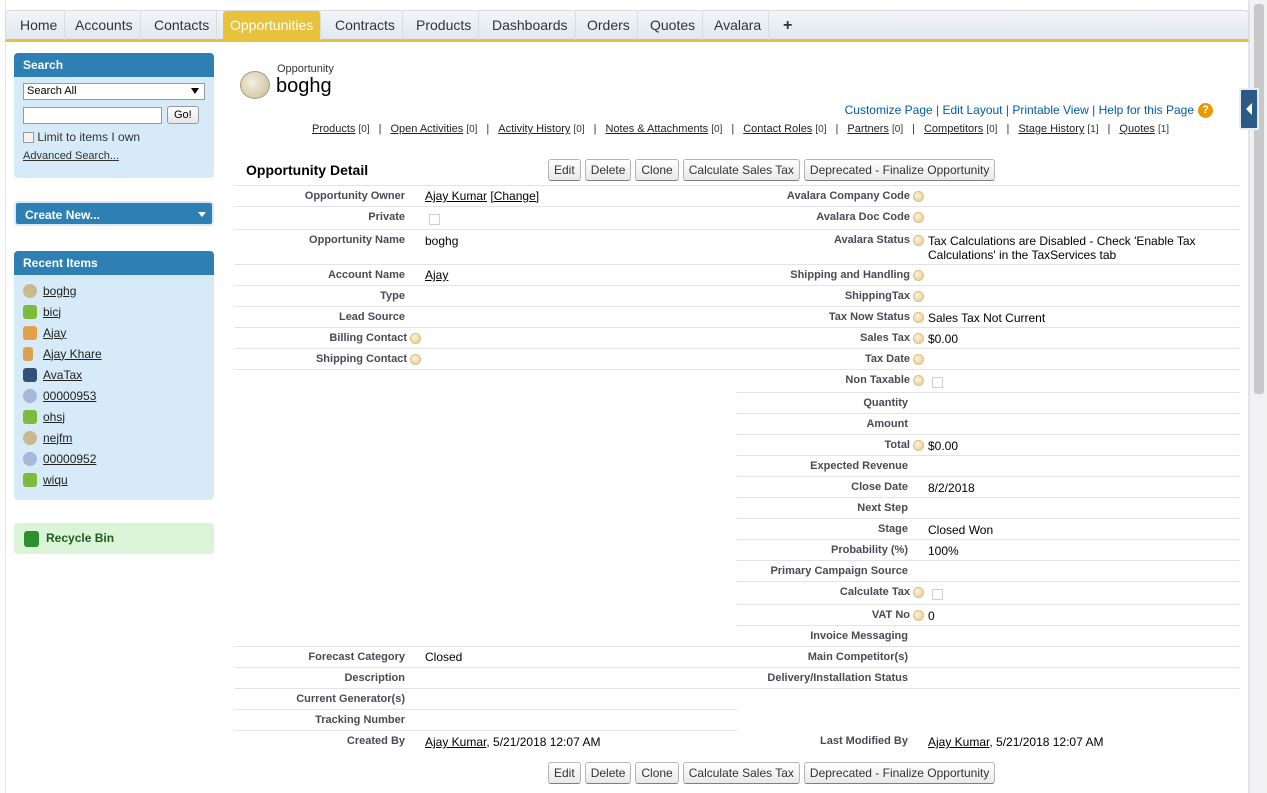 The image size is (1267, 793). What do you see at coordinates (114, 458) in the screenshot?
I see `recent-item: 00000952` at bounding box center [114, 458].